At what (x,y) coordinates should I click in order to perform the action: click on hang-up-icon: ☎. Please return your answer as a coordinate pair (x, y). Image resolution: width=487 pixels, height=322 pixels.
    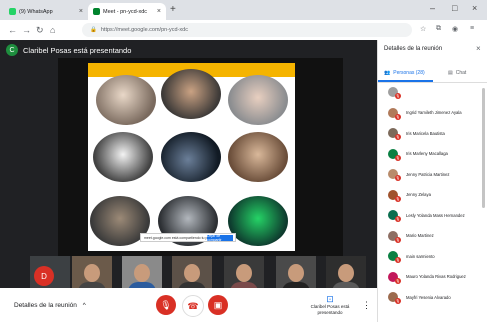
    Looking at the image, I should click on (193, 305).